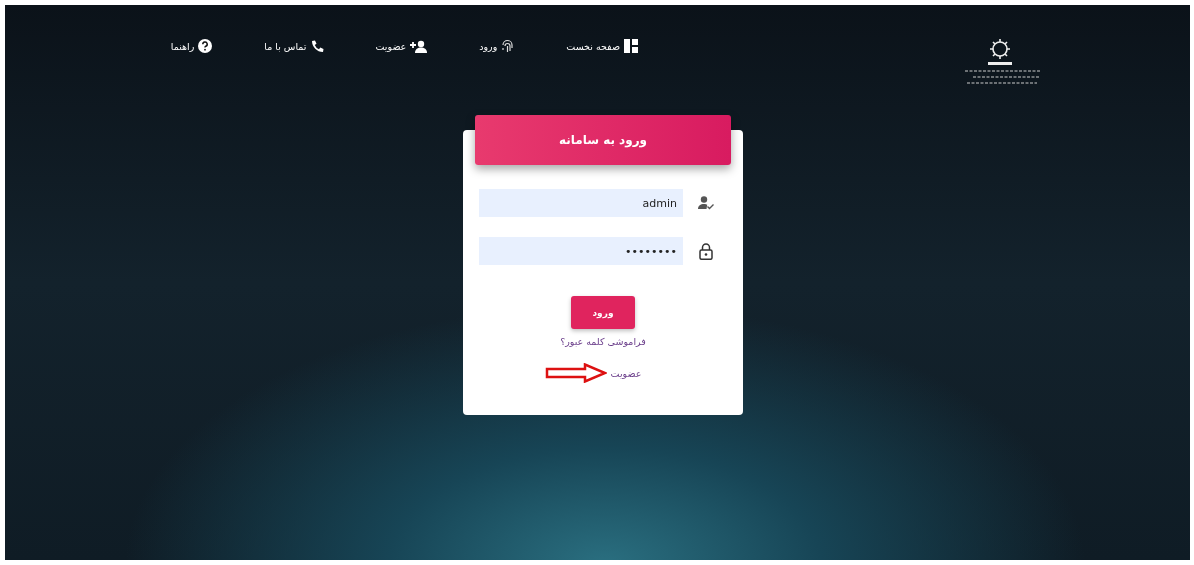 The height and width of the screenshot is (565, 1194). I want to click on help-icon, so click(205, 46).